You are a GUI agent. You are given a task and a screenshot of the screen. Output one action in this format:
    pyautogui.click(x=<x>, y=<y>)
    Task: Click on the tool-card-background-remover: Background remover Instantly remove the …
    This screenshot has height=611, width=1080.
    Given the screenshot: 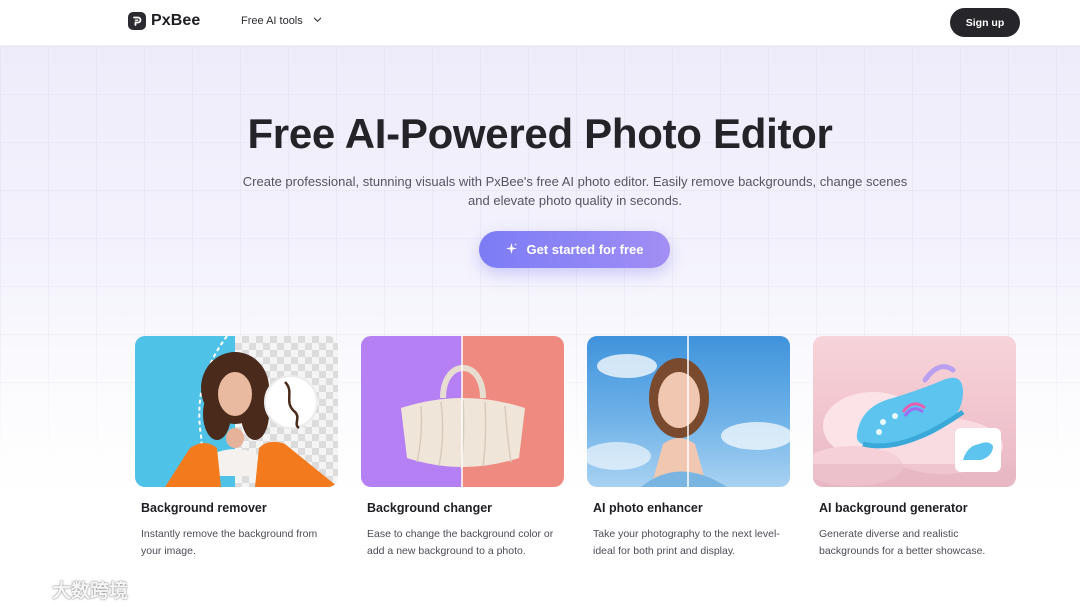 What is the action you would take?
    pyautogui.click(x=236, y=446)
    